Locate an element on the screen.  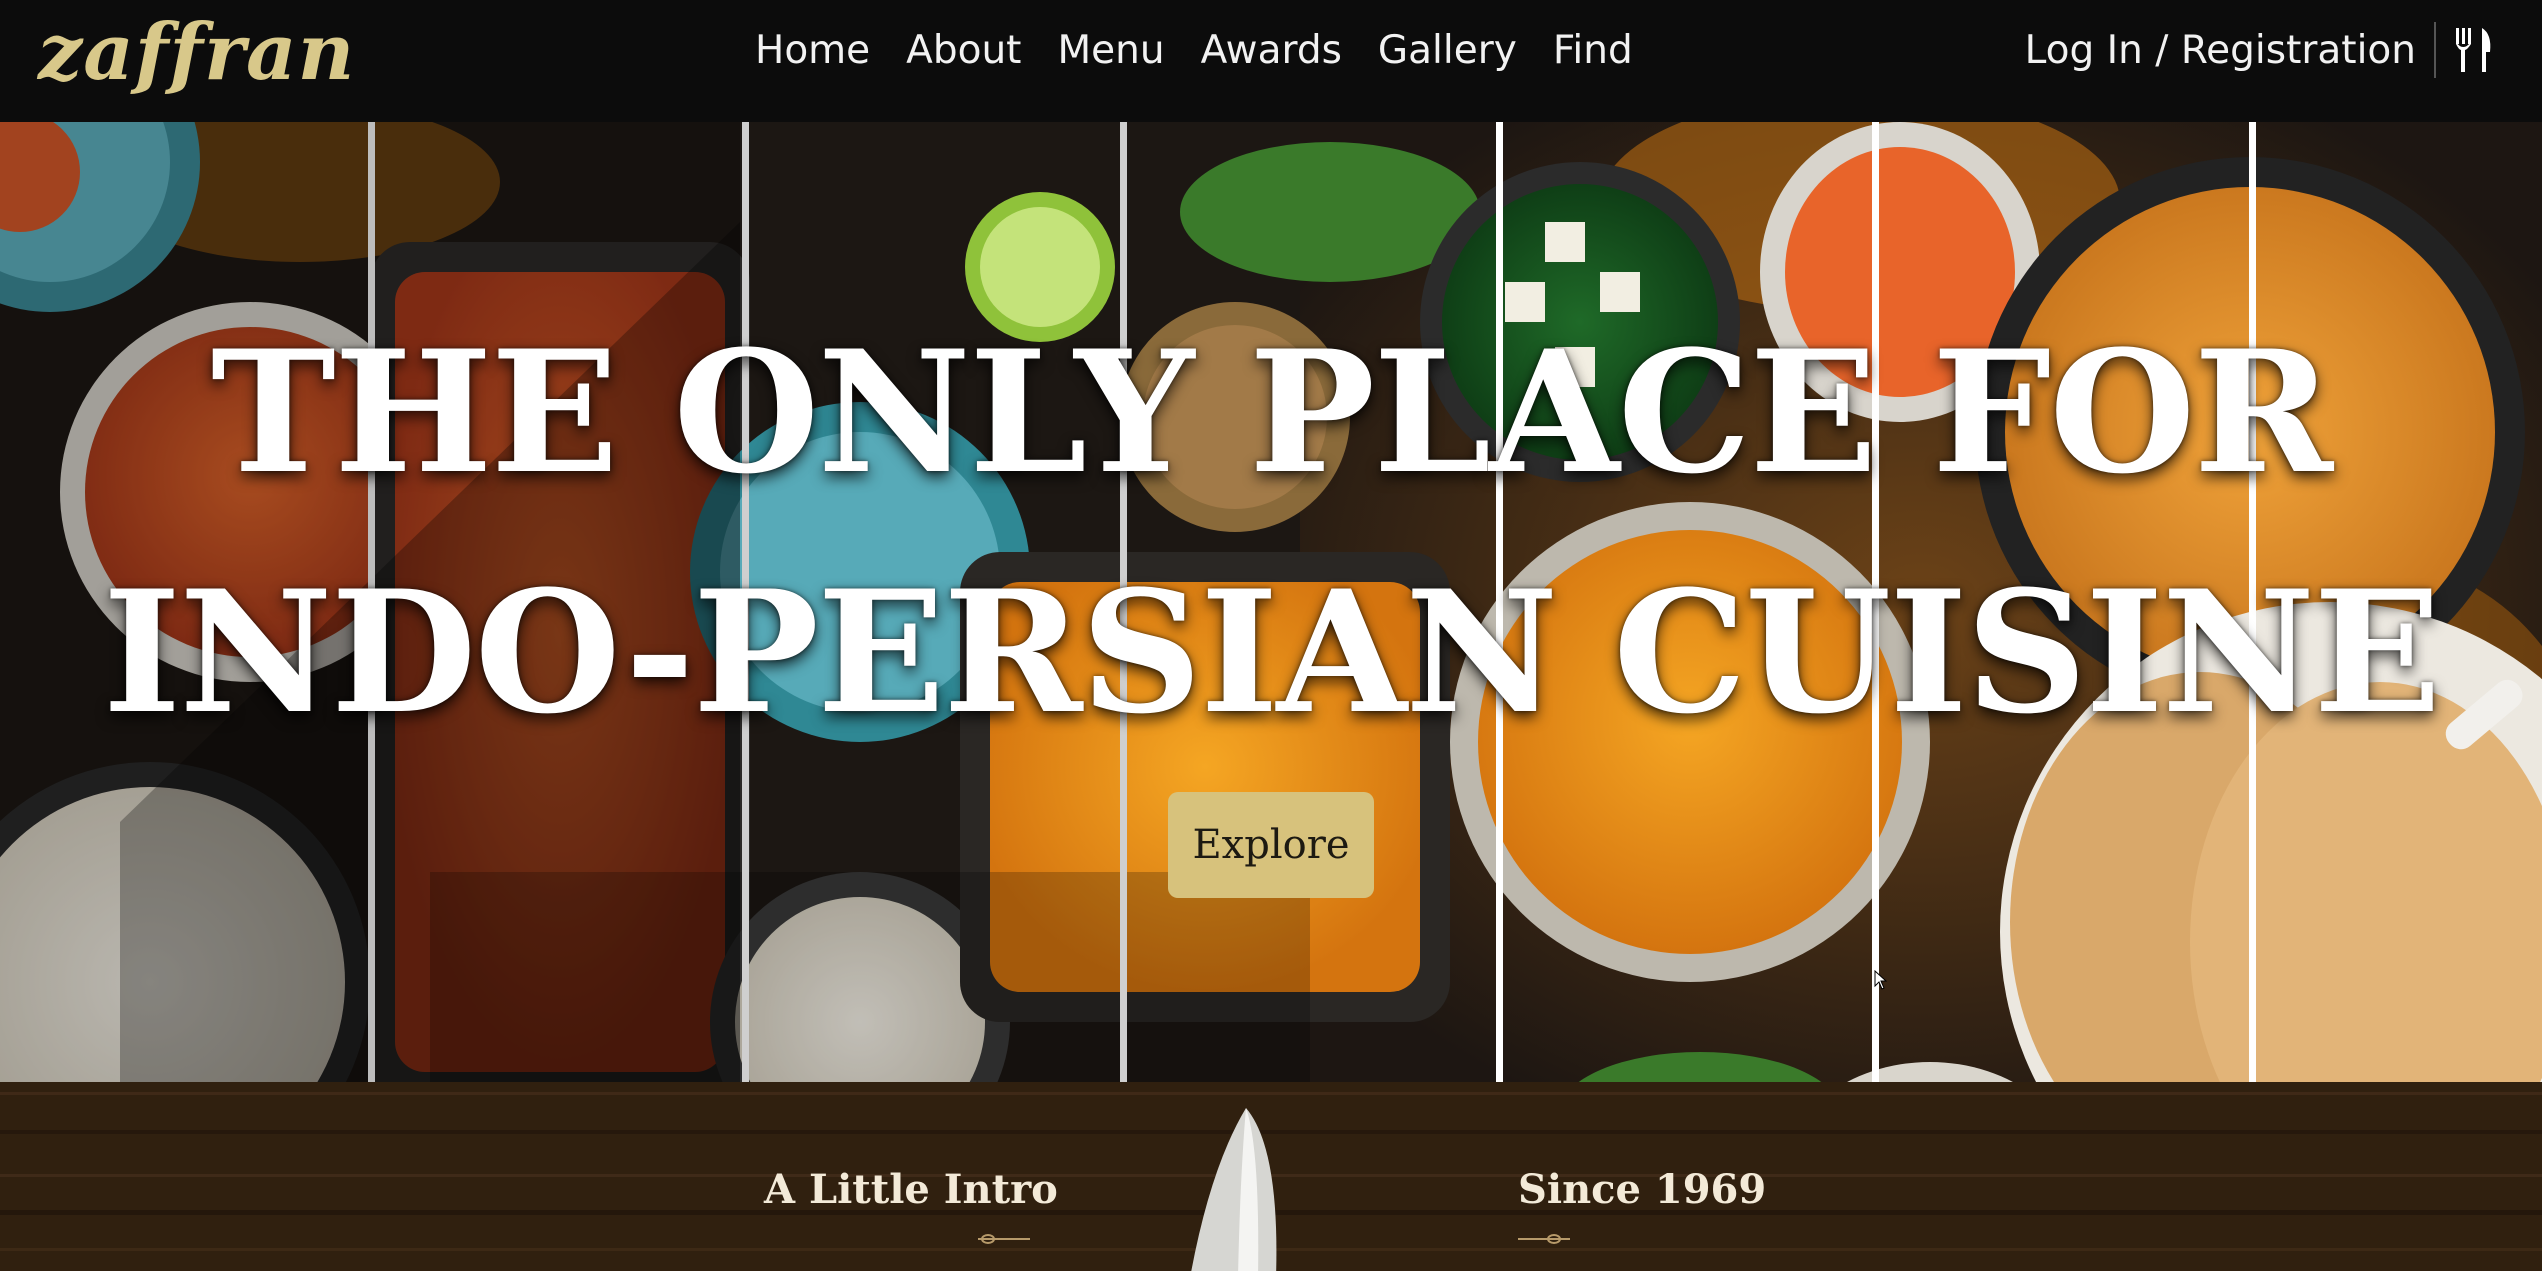
nav-divider is located at coordinates (2435, 50).